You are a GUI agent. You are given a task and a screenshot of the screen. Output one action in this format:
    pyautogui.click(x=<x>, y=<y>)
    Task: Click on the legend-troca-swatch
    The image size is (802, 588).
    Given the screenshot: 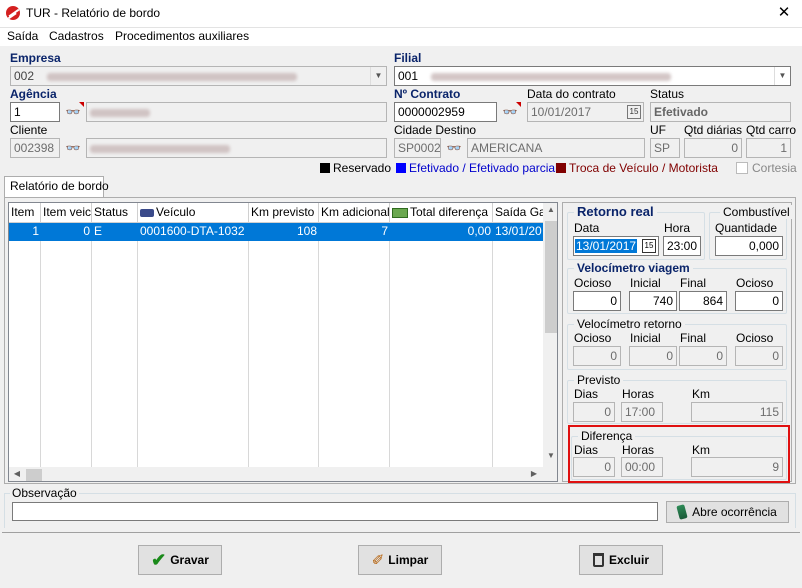 What is the action you would take?
    pyautogui.click(x=561, y=168)
    